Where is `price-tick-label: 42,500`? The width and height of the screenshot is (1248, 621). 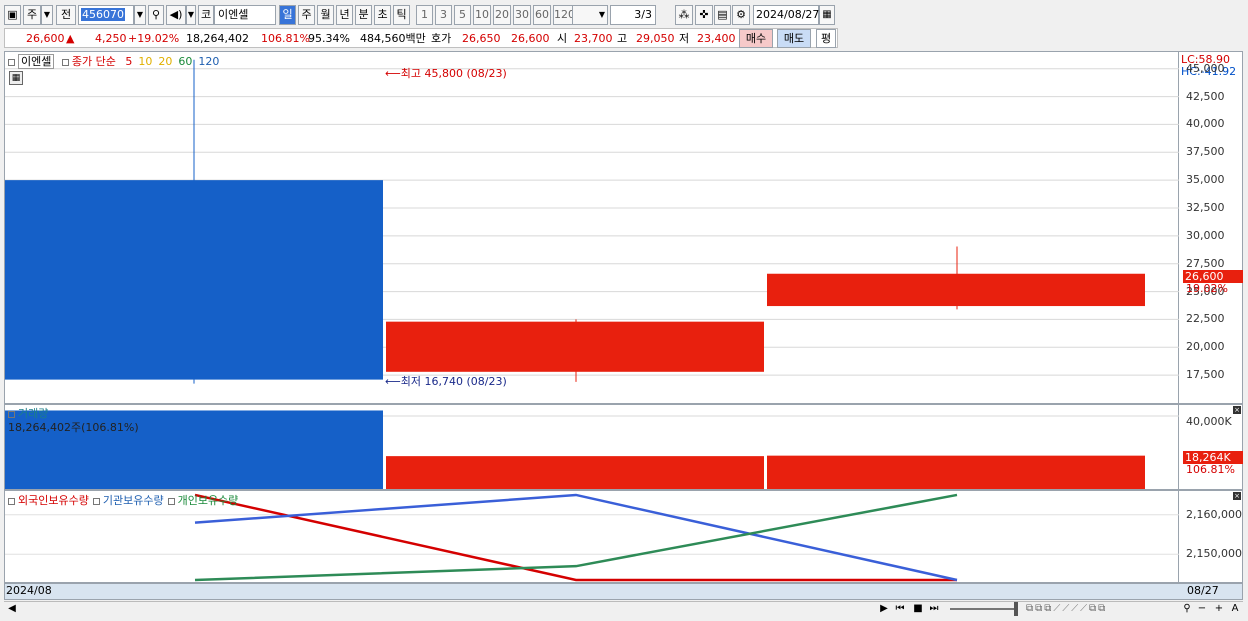
price-tick-label: 42,500 is located at coordinates (1205, 96).